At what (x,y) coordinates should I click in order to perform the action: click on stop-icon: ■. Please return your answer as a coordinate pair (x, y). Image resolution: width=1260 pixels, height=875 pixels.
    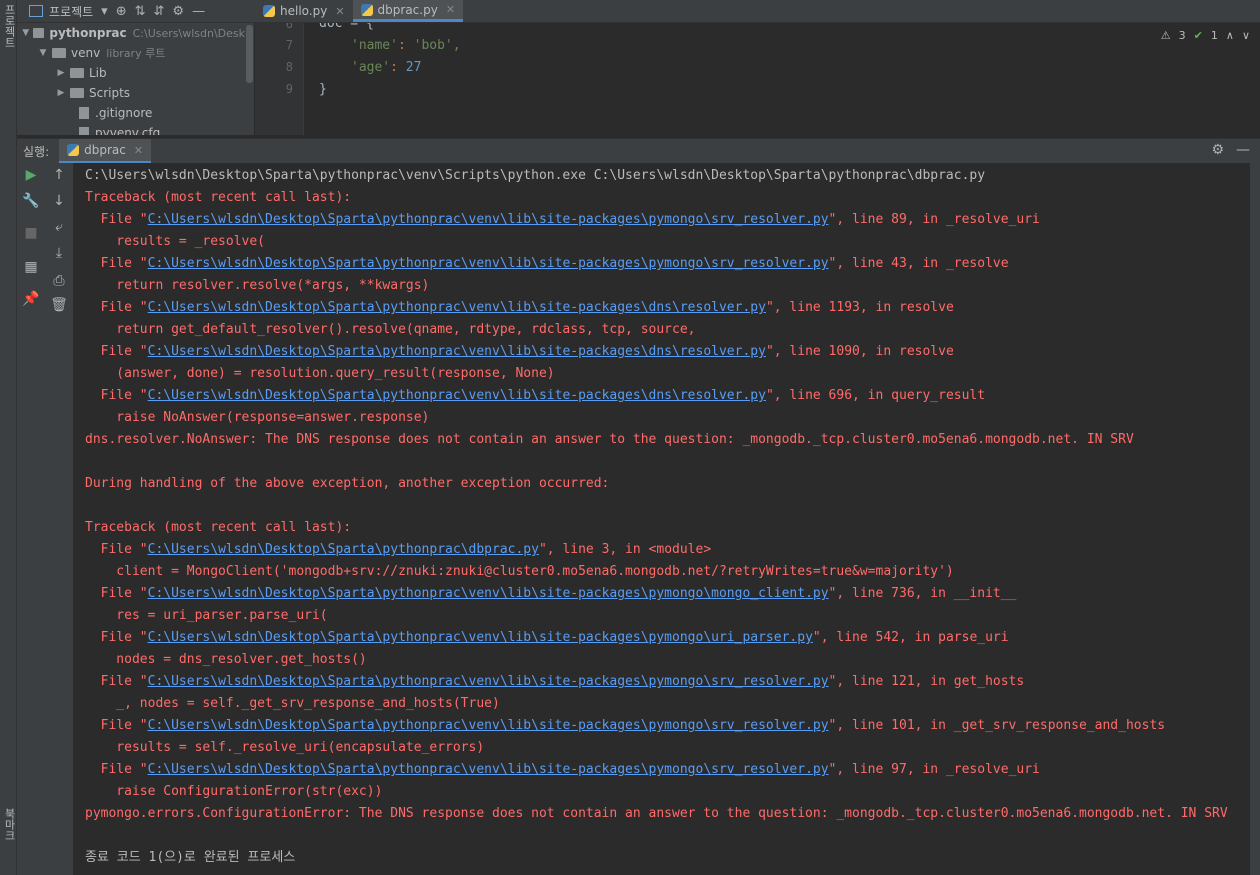
    Looking at the image, I should click on (31, 233).